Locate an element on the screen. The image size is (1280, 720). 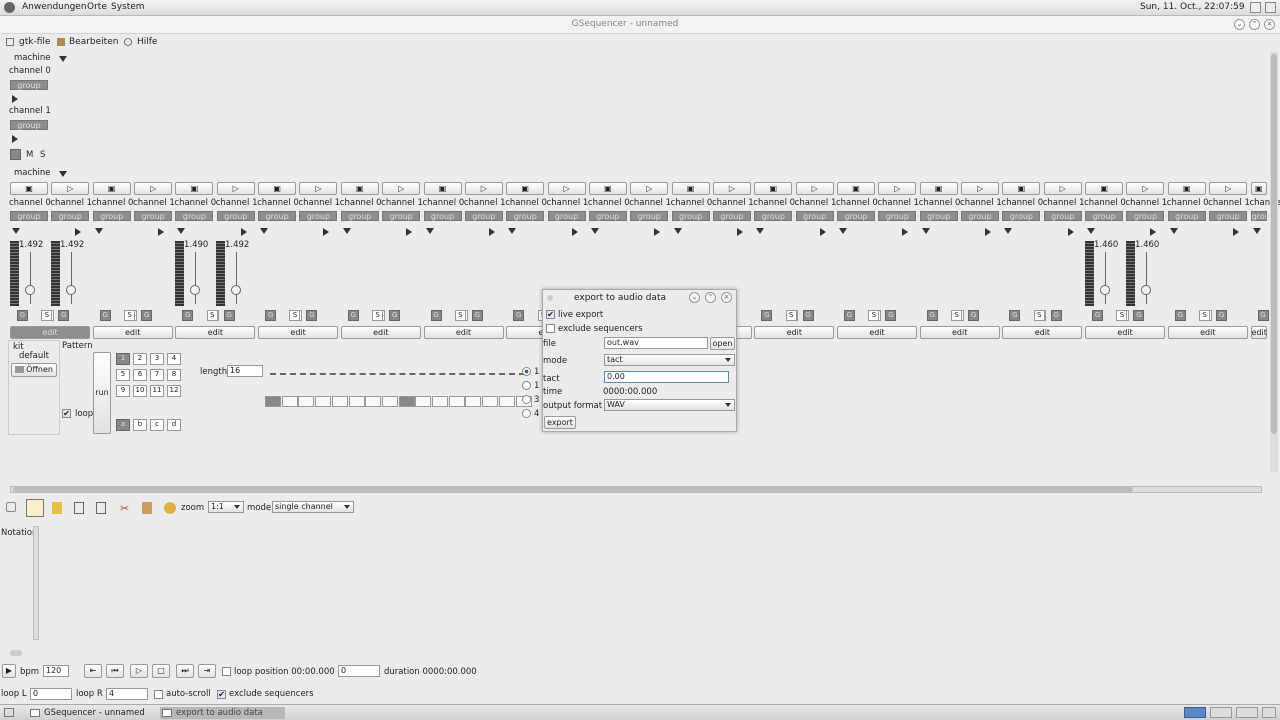
machine-header: machine is located at coordinates (32, 173).